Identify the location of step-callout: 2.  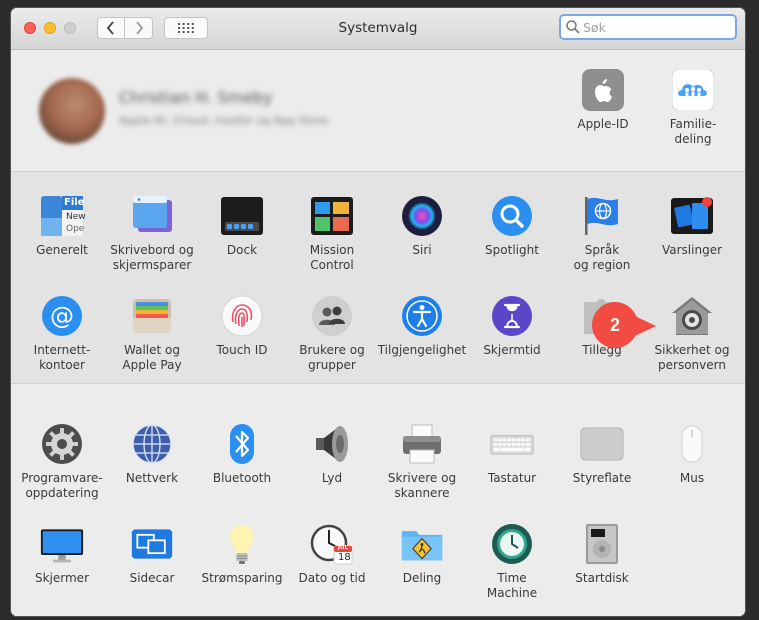
(624, 326).